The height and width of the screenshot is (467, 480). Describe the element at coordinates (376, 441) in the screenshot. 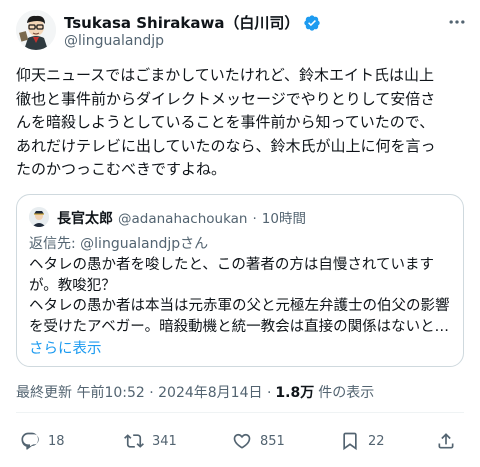

I see `bookmark-count: 22` at that location.